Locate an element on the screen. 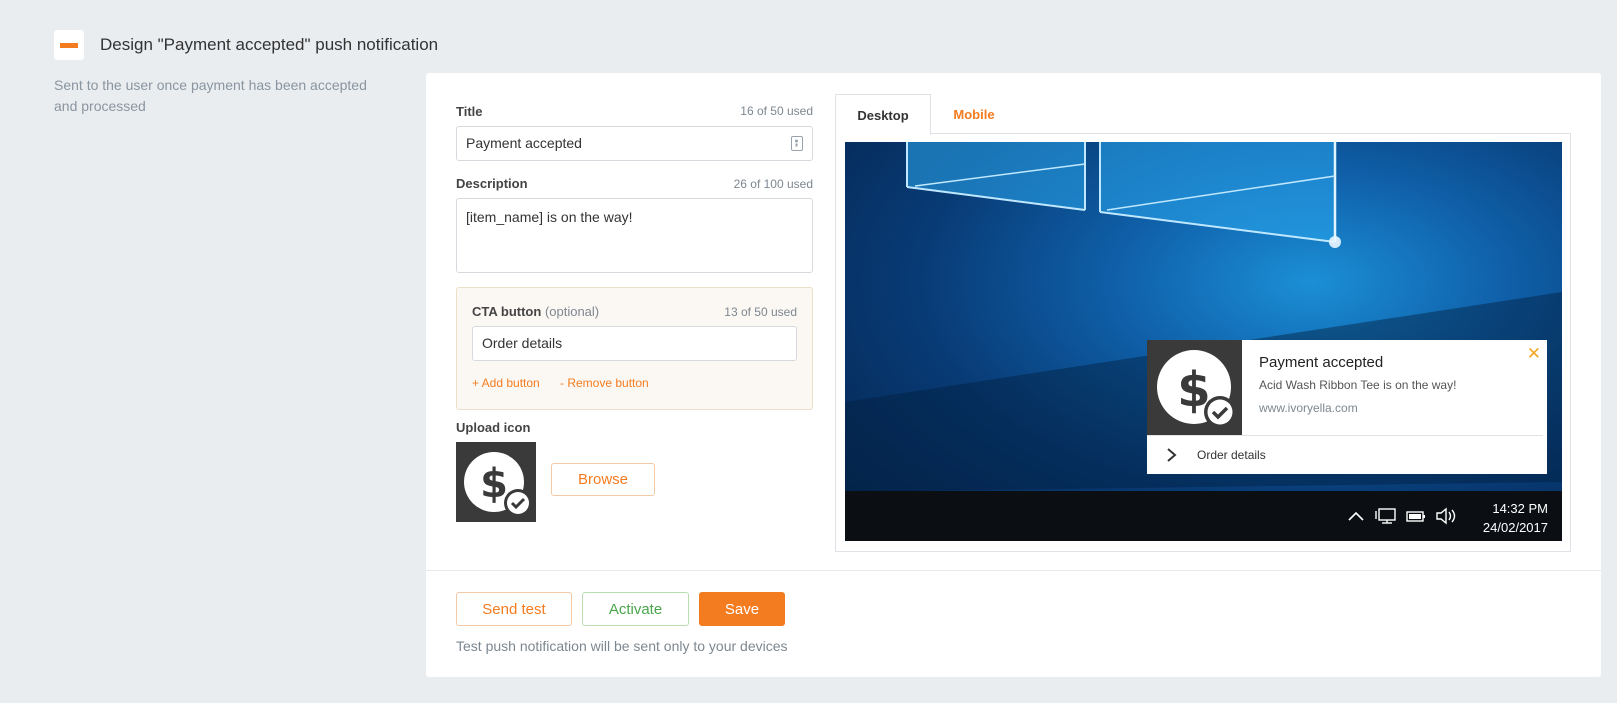 This screenshot has height=703, width=1617. title-input: Payment accepted is located at coordinates (634, 143).